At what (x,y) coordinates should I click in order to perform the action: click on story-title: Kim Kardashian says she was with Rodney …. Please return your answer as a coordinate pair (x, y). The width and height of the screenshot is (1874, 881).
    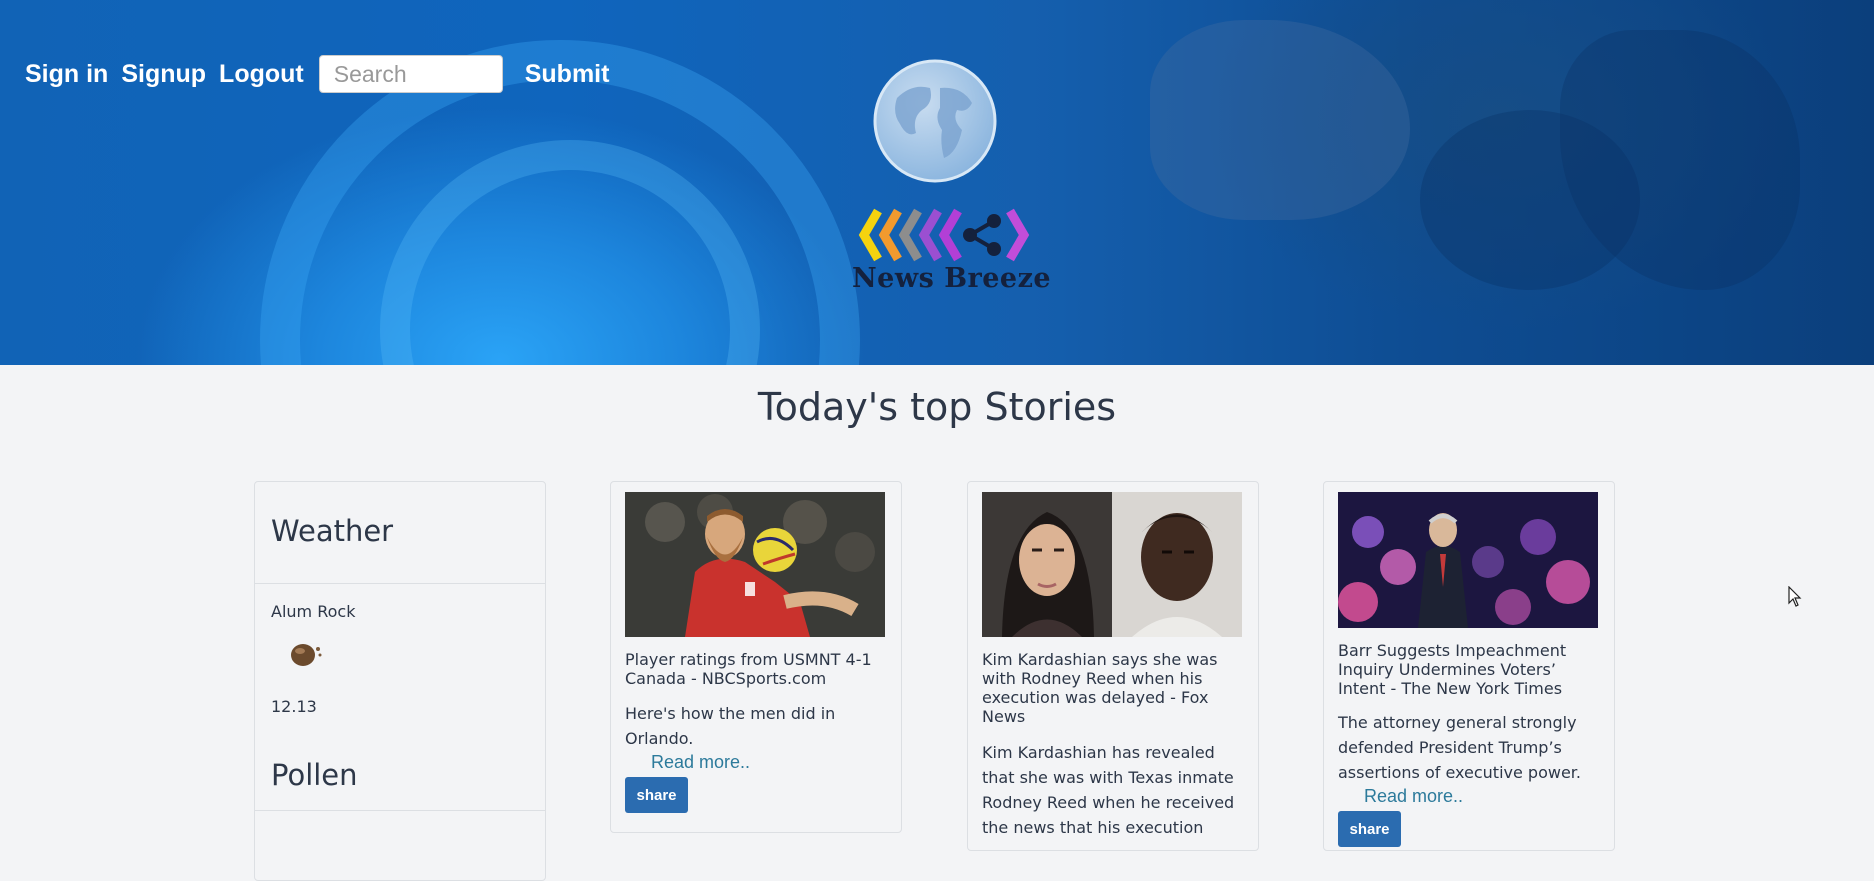
    Looking at the image, I should click on (1100, 688).